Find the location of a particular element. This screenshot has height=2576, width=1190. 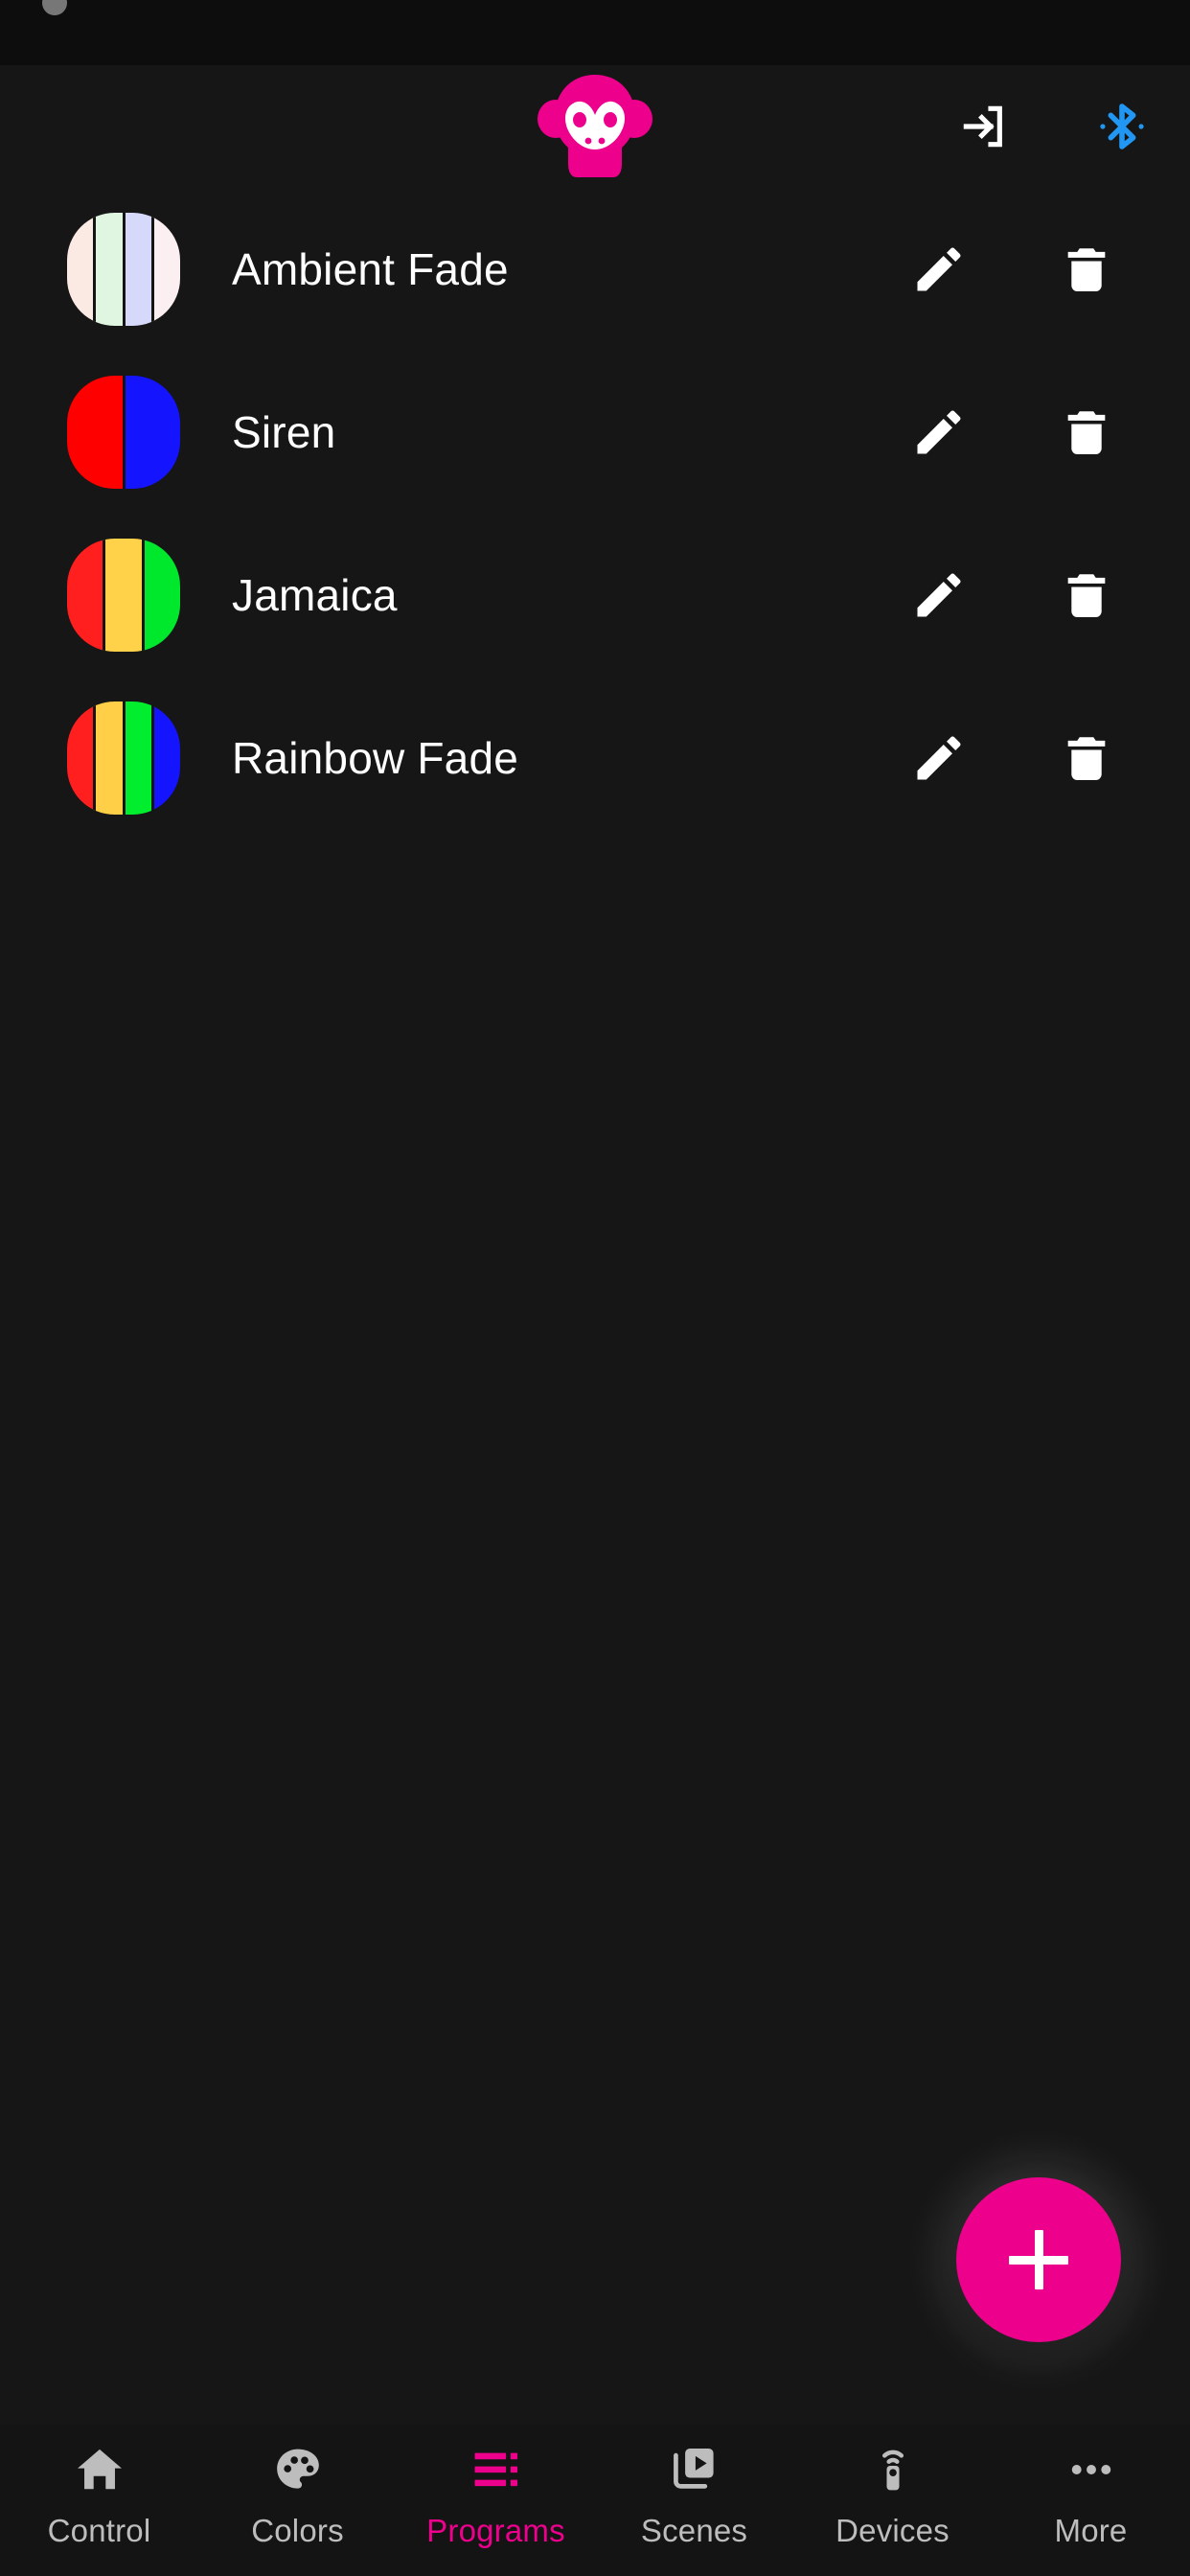

remote-control-icon is located at coordinates (893, 2469).